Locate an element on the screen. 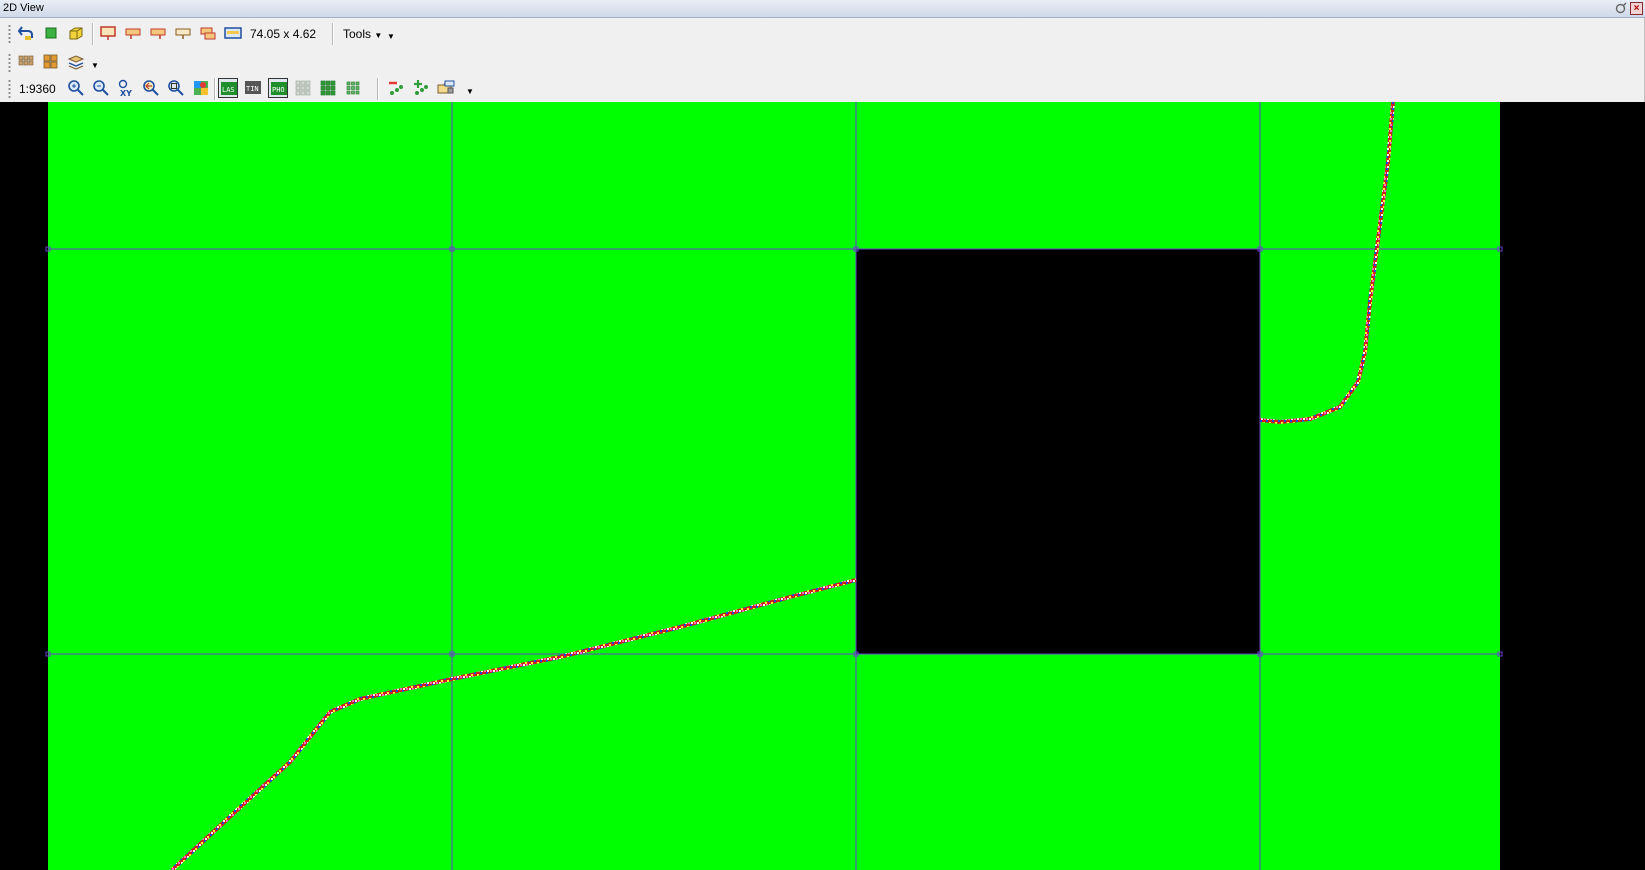 The width and height of the screenshot is (1645, 870). grid-off-icon is located at coordinates (303, 88).